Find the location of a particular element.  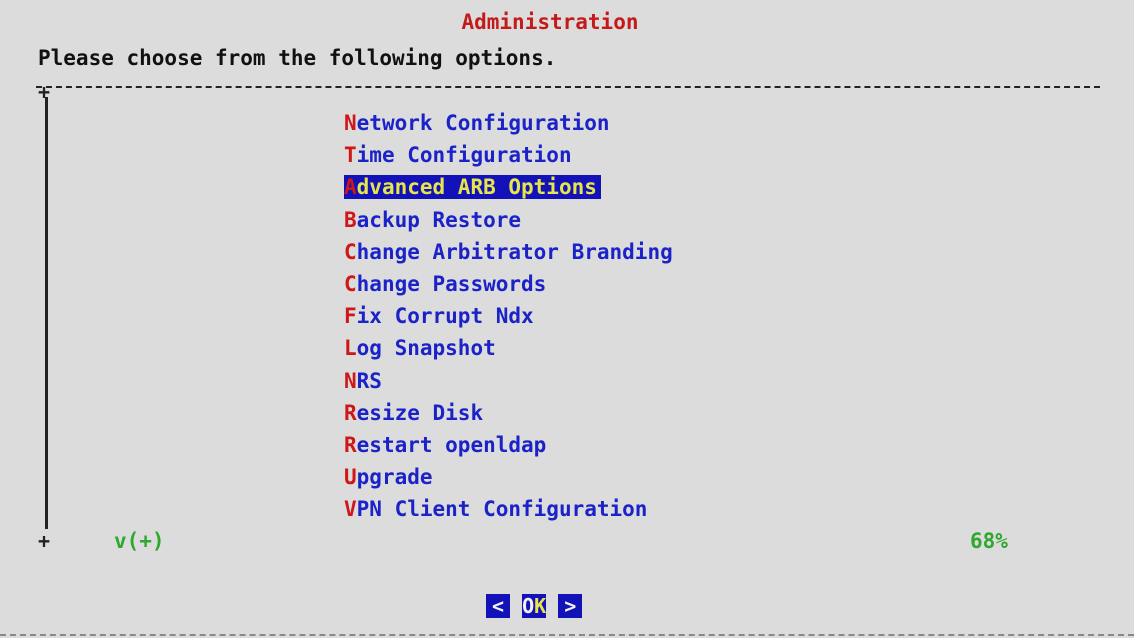

scroll-more-indicator: v(+) is located at coordinates (139, 541).